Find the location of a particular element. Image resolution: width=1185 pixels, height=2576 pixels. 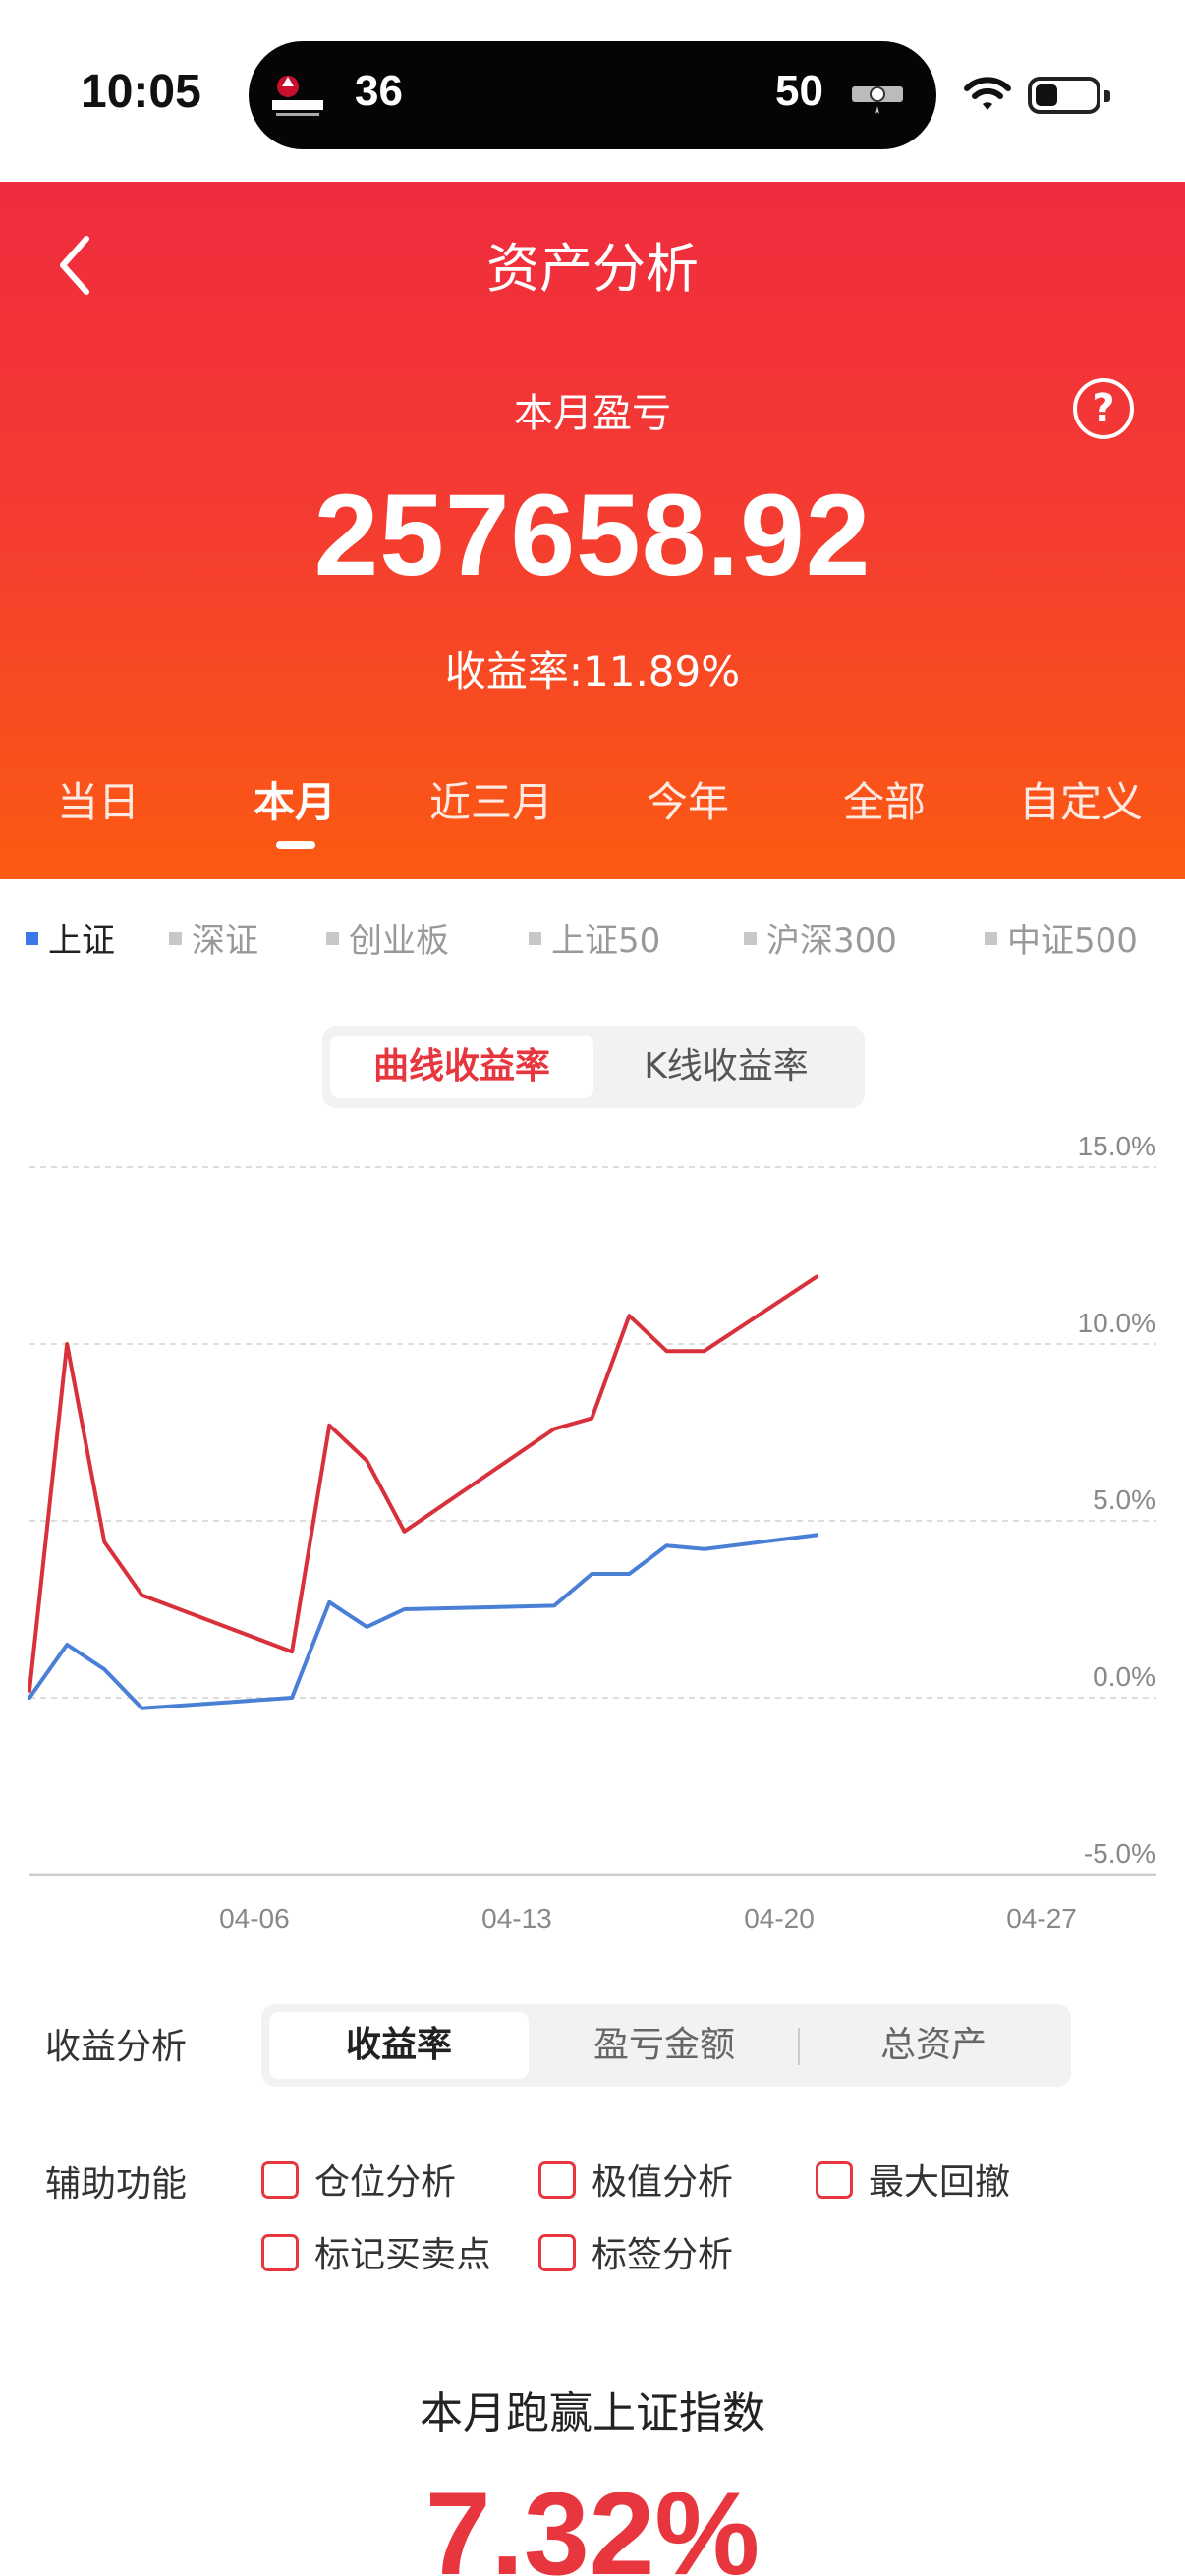

live-activity-island: 36 50 is located at coordinates (592, 95).